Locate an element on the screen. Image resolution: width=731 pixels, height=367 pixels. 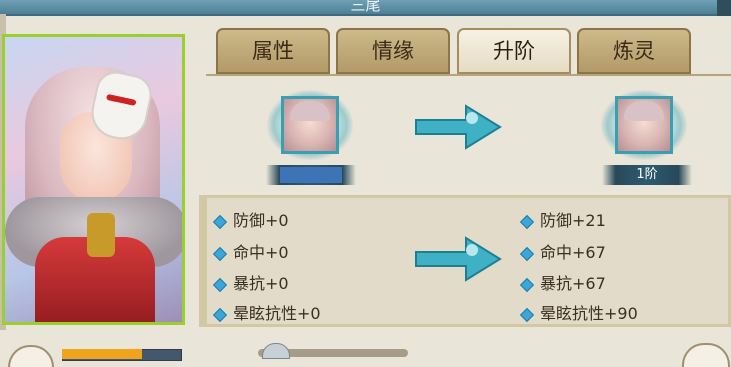
next-stat-crit-resist: 暴抗+67 is located at coordinates (562, 282).